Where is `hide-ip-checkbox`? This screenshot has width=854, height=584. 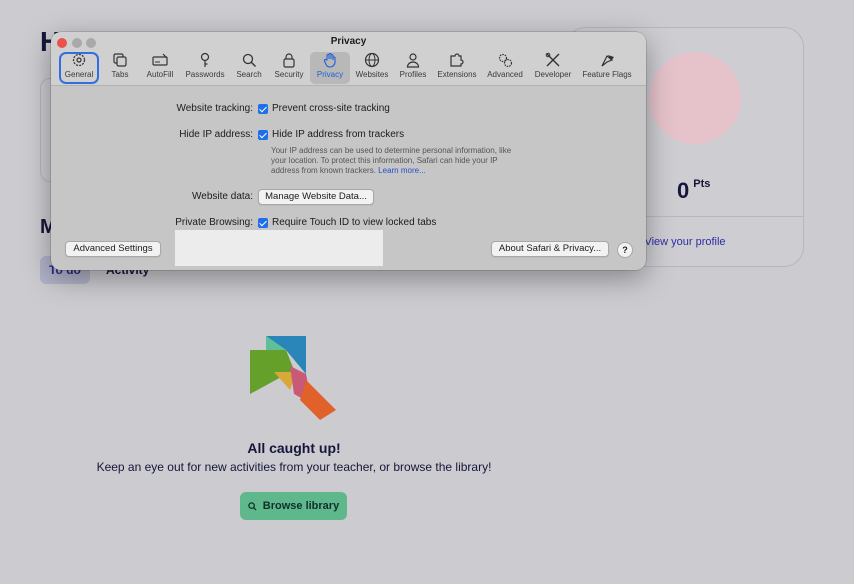
hide-ip-checkbox is located at coordinates (263, 135).